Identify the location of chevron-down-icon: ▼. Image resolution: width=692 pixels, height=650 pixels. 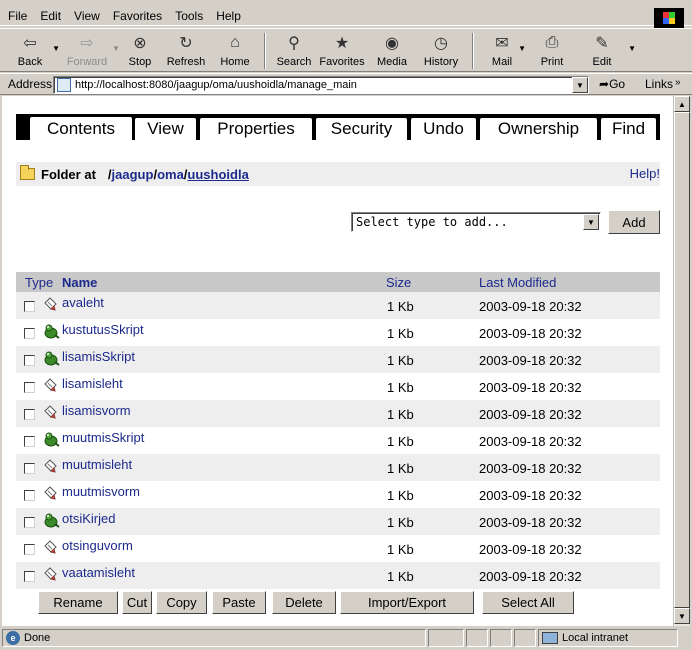
(591, 222).